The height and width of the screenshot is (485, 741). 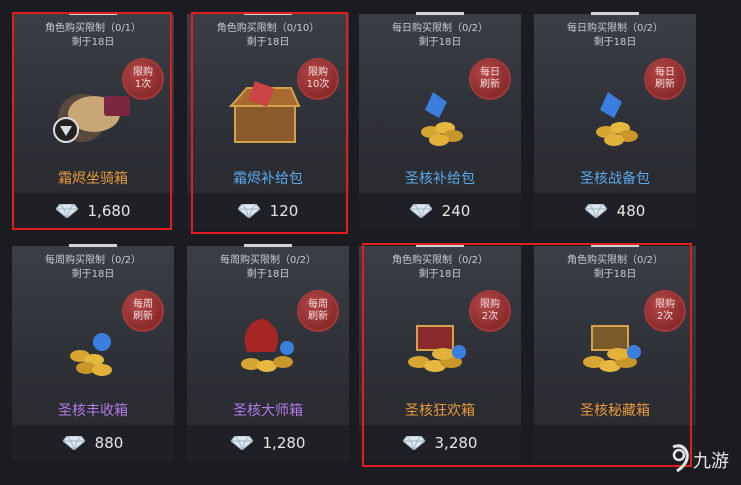 I want to click on shop-card: 角色购买限制（0/10） 剩于18日 限购 10次 霜烬补给包 120, so click(x=268, y=120).